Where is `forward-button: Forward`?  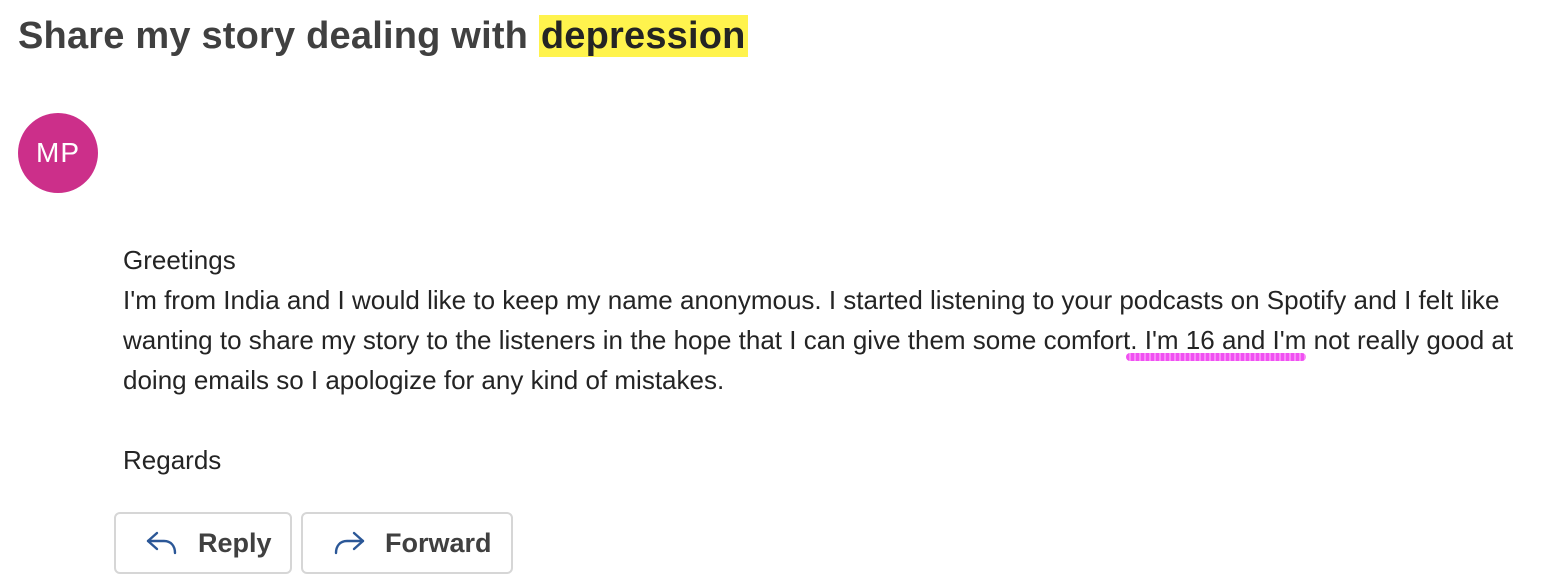
forward-button: Forward is located at coordinates (407, 543).